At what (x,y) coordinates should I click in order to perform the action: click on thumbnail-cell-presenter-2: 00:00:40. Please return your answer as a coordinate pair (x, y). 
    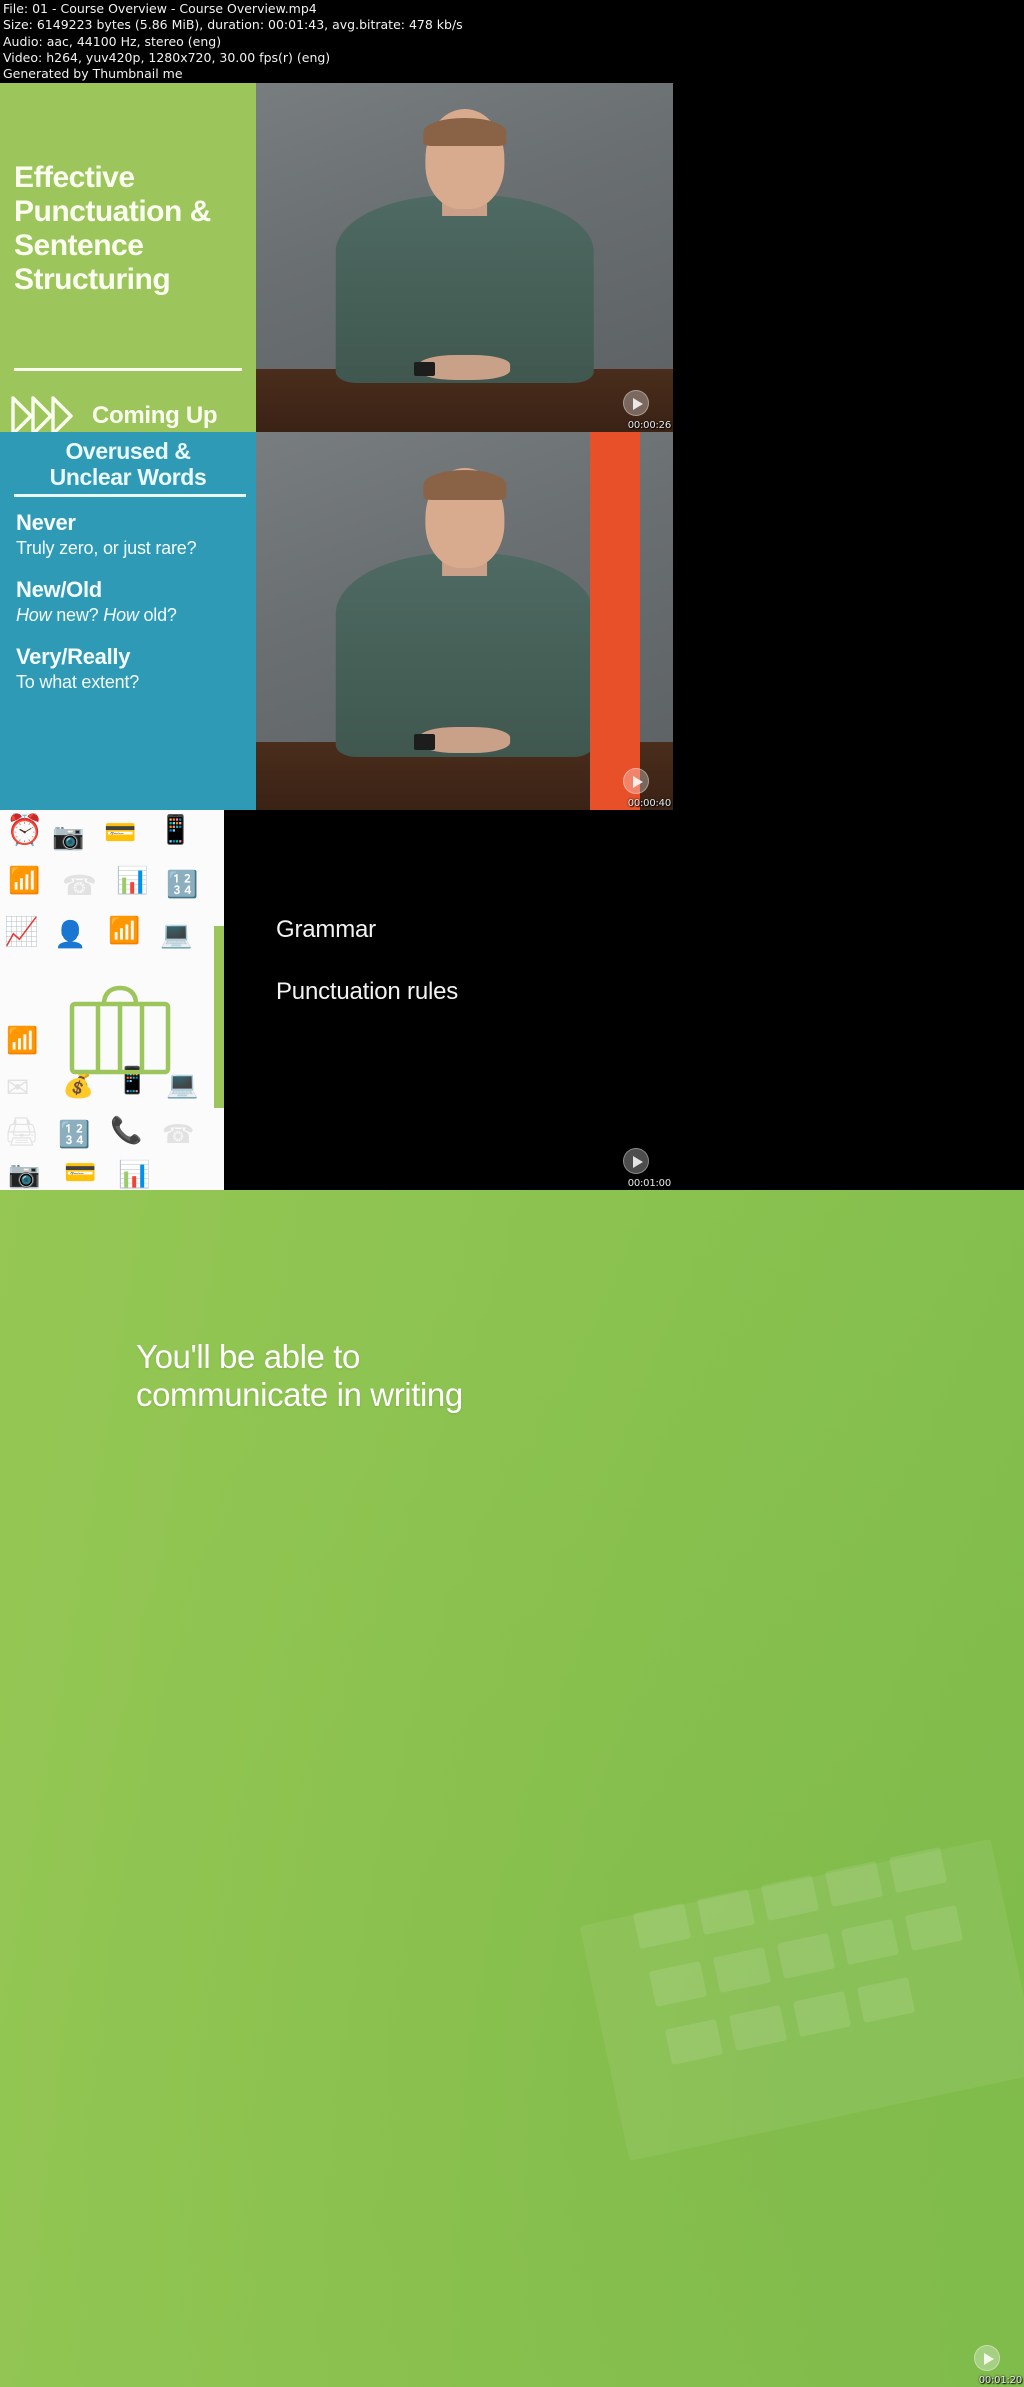
    Looking at the image, I should click on (464, 621).